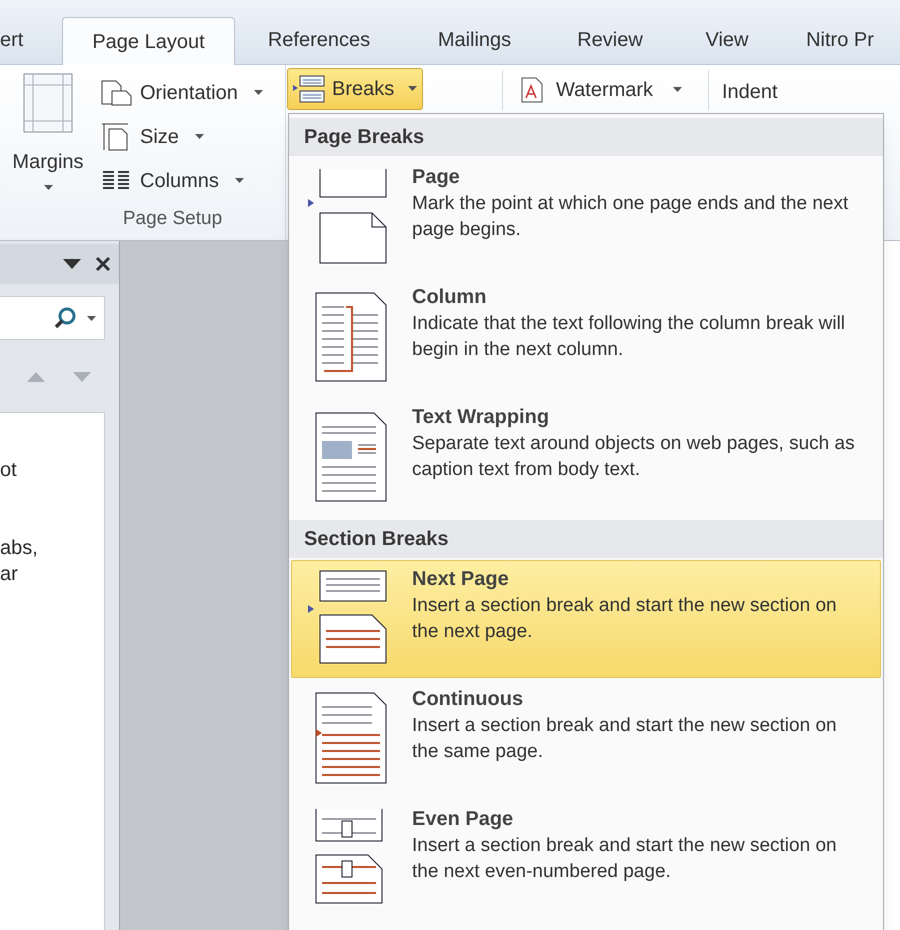 This screenshot has height=930, width=900. I want to click on menu-section-header: Page Breaks, so click(586, 137).